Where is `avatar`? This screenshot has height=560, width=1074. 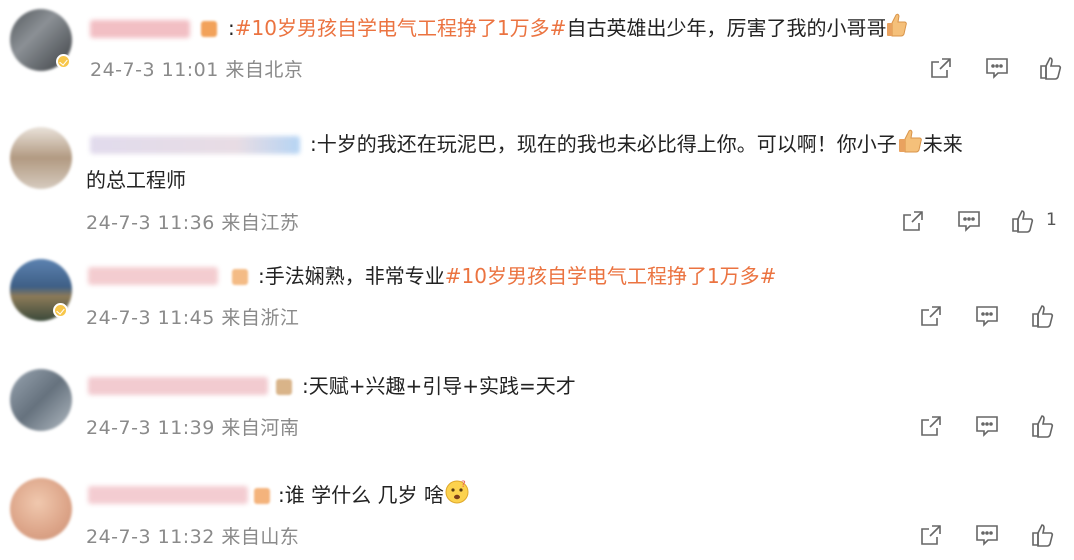
avatar is located at coordinates (41, 158).